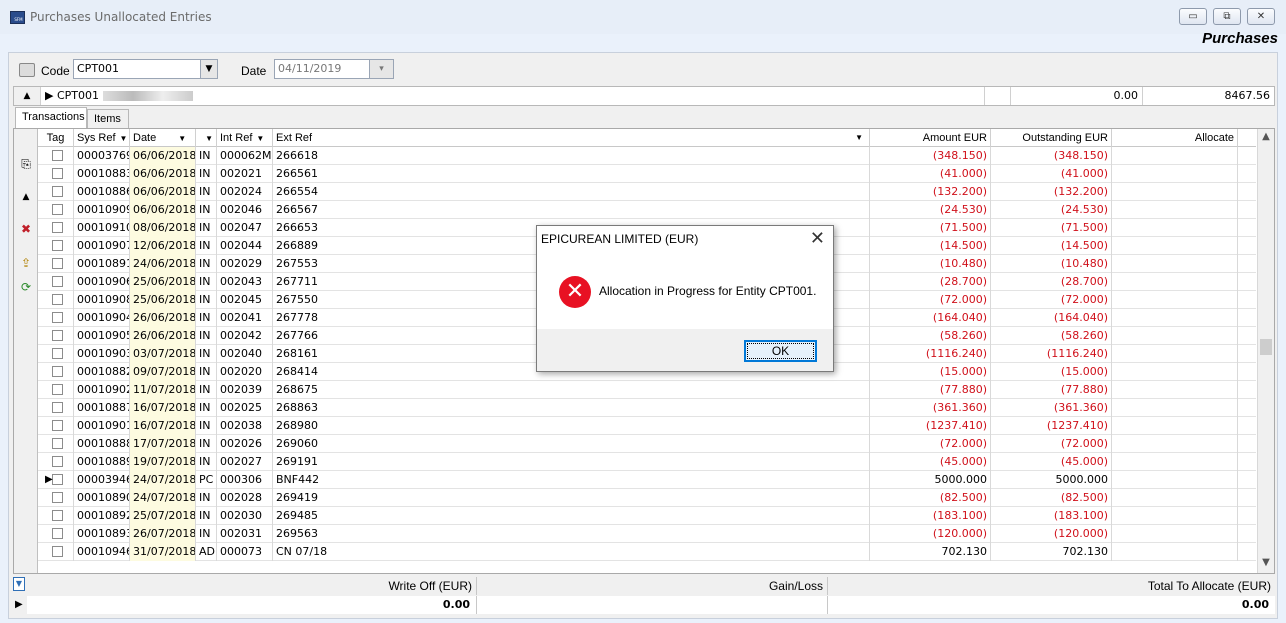 Image resolution: width=1286 pixels, height=623 pixels. I want to click on current-row-indicator-icon: ▶, so click(49, 479).